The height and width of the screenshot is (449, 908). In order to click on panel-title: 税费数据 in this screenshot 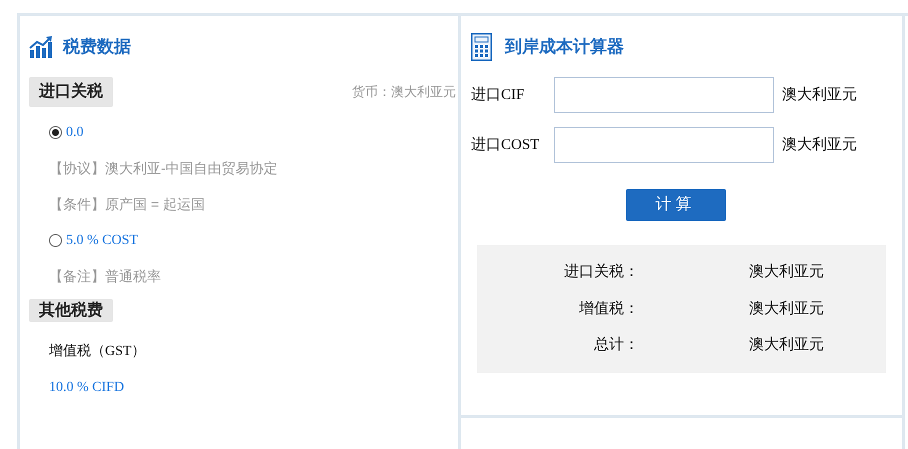, I will do `click(97, 47)`.